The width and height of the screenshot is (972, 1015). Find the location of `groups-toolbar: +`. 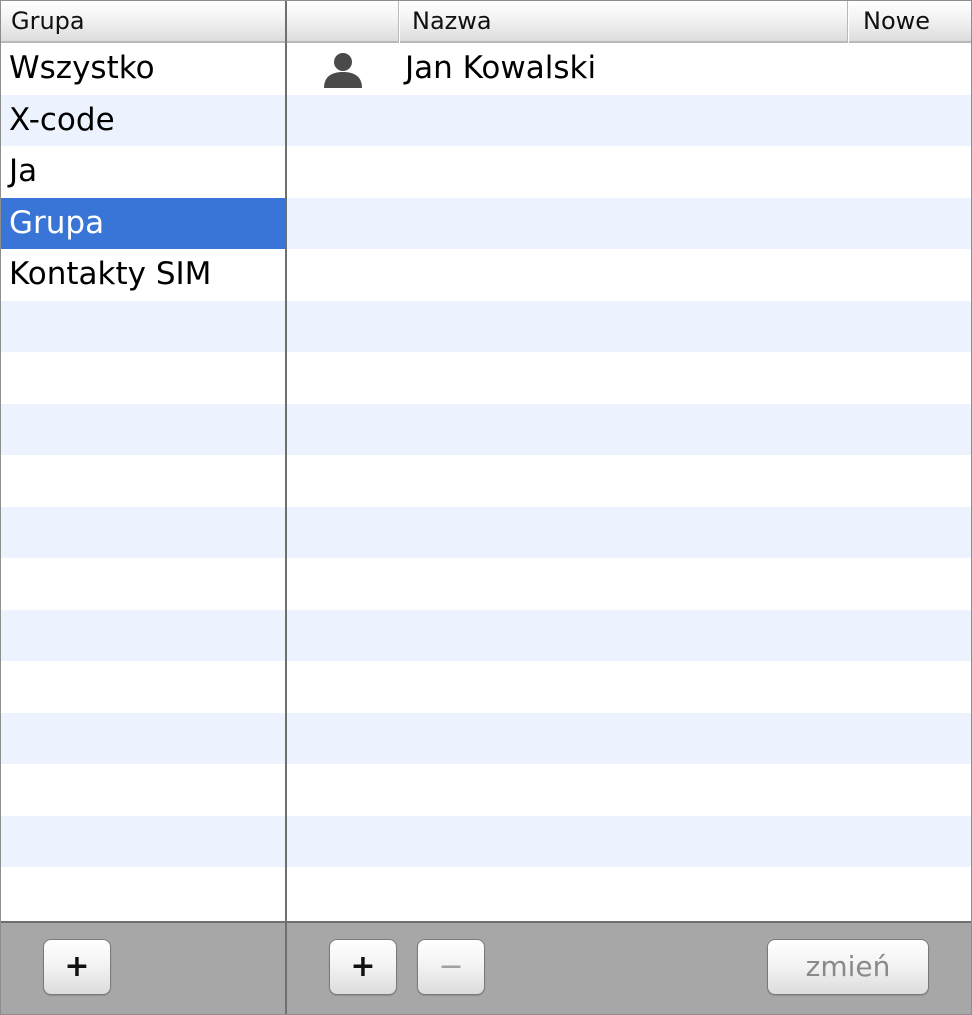

groups-toolbar: + is located at coordinates (143, 967).